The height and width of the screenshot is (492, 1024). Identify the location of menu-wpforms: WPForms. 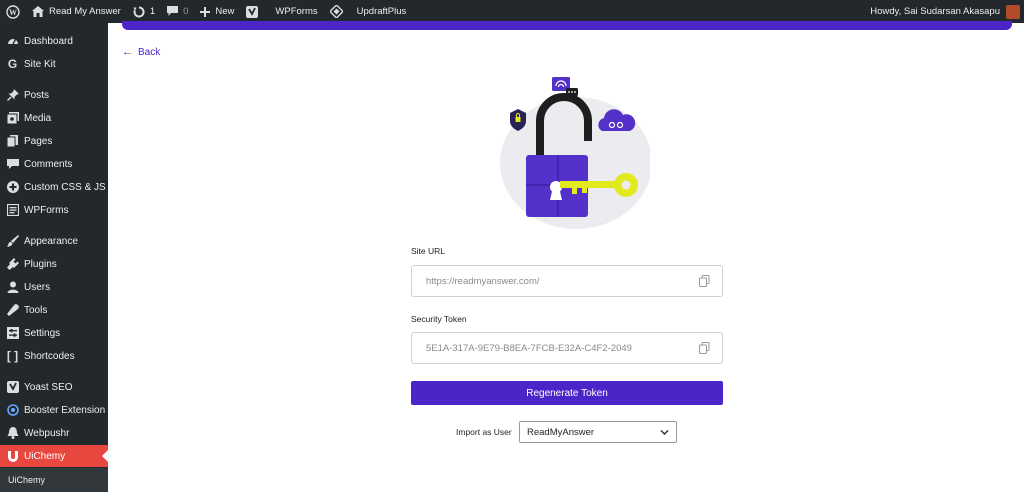
(54, 210).